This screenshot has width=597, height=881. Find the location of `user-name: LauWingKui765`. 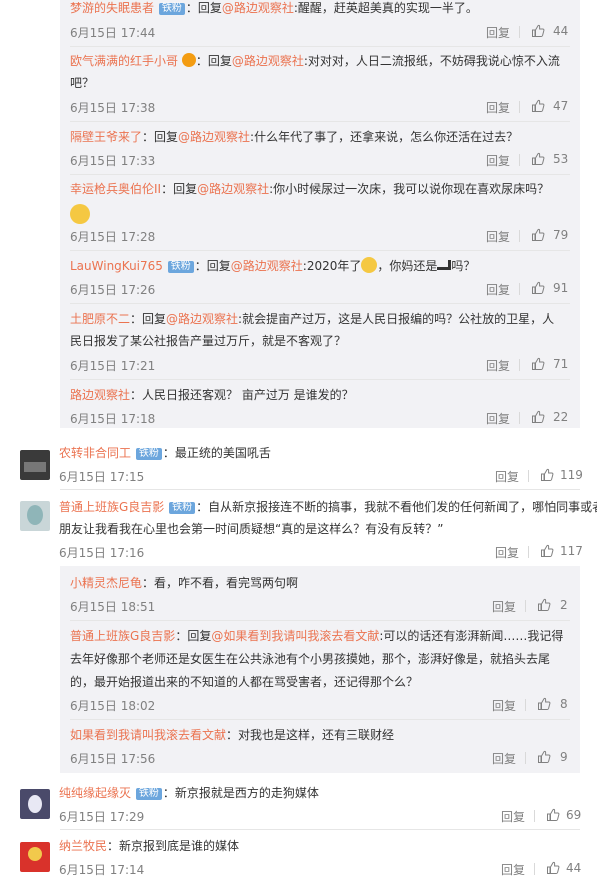

user-name: LauWingKui765 is located at coordinates (116, 266).